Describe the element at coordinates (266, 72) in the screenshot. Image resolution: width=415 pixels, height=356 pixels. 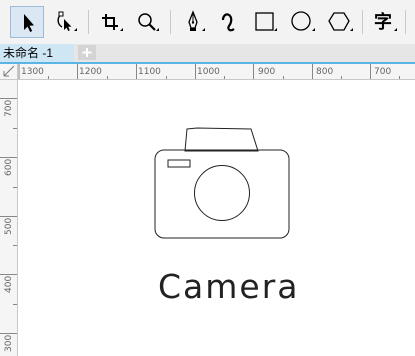
I see `ruler-h-label: 900` at that location.